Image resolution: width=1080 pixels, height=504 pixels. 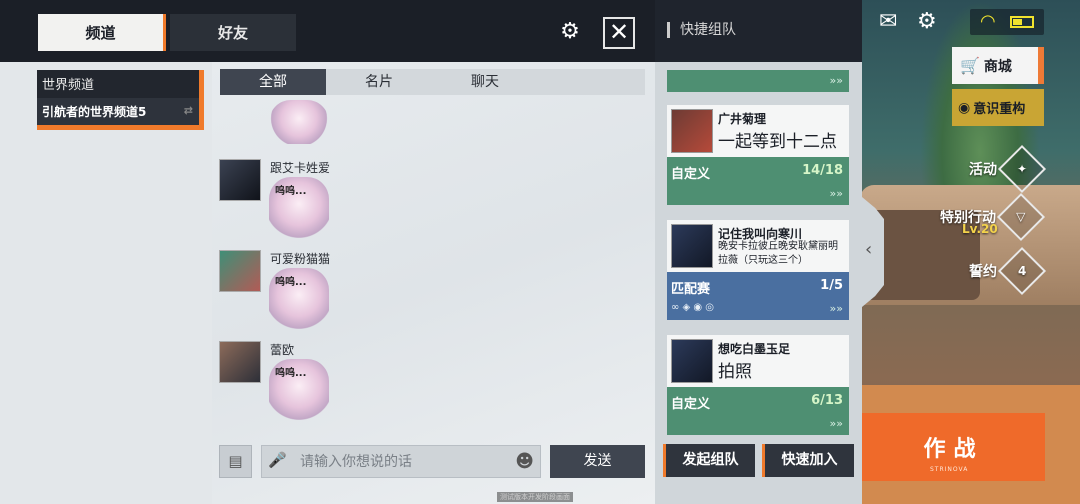 What do you see at coordinates (777, 142) in the screenshot?
I see `team-desc: 一起等到十二点` at bounding box center [777, 142].